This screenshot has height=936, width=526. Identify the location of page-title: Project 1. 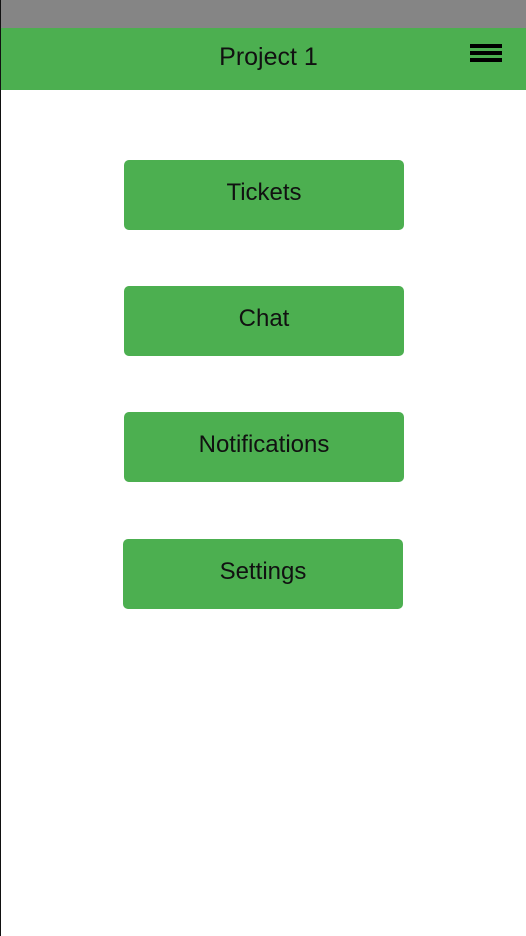
(268, 57).